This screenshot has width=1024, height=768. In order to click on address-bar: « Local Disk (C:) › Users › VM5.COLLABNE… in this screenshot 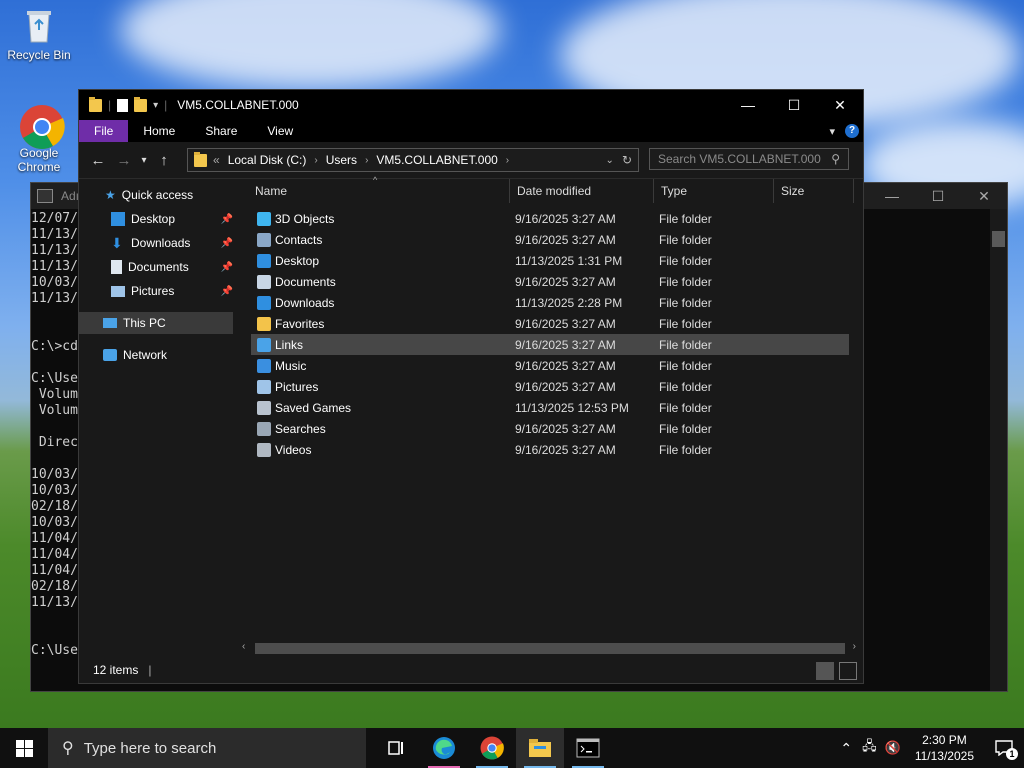, I will do `click(413, 160)`.